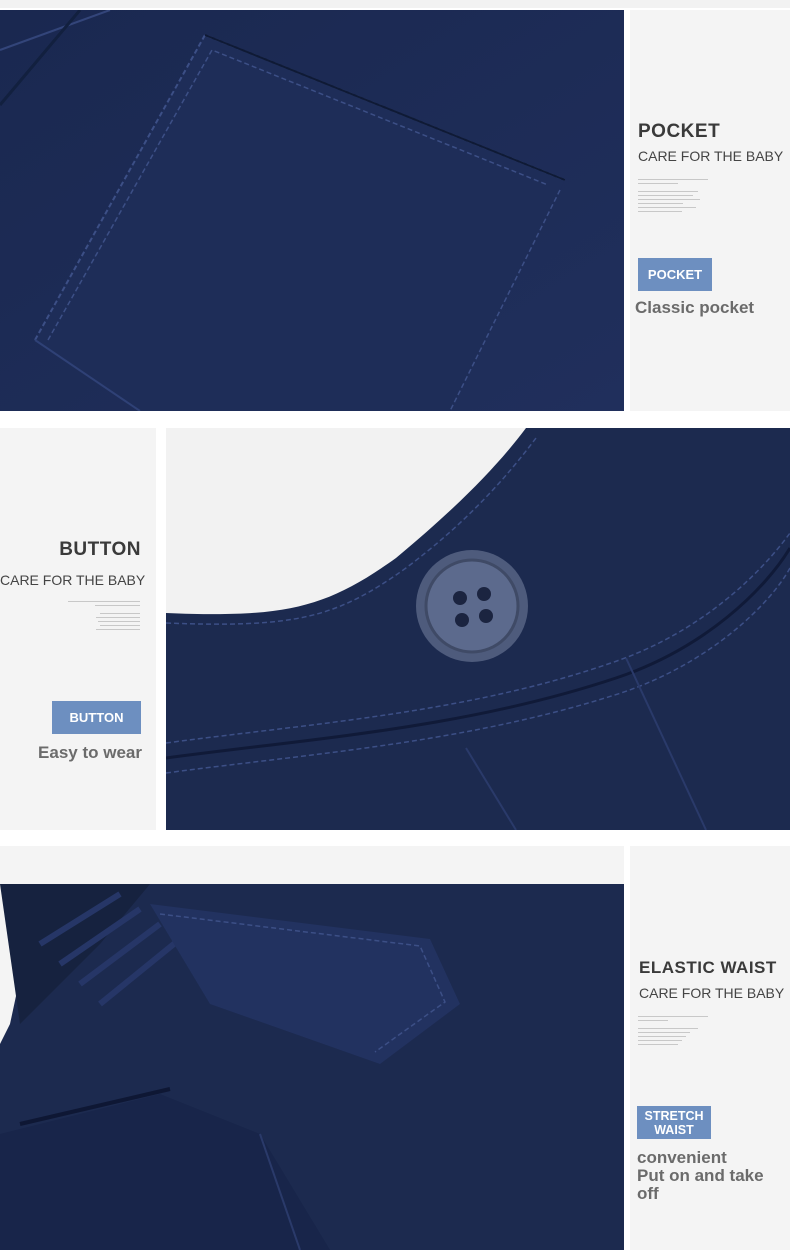  Describe the element at coordinates (682, 1157) in the screenshot. I see `feature-description: convenient` at that location.